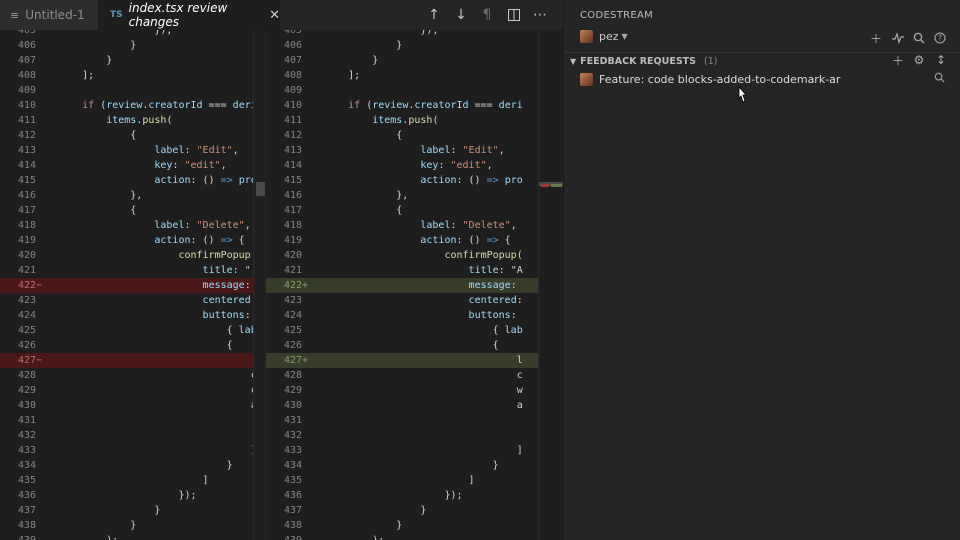 This screenshot has width=960, height=540. I want to click on deleted-line: 422− message:, so click(133, 285).